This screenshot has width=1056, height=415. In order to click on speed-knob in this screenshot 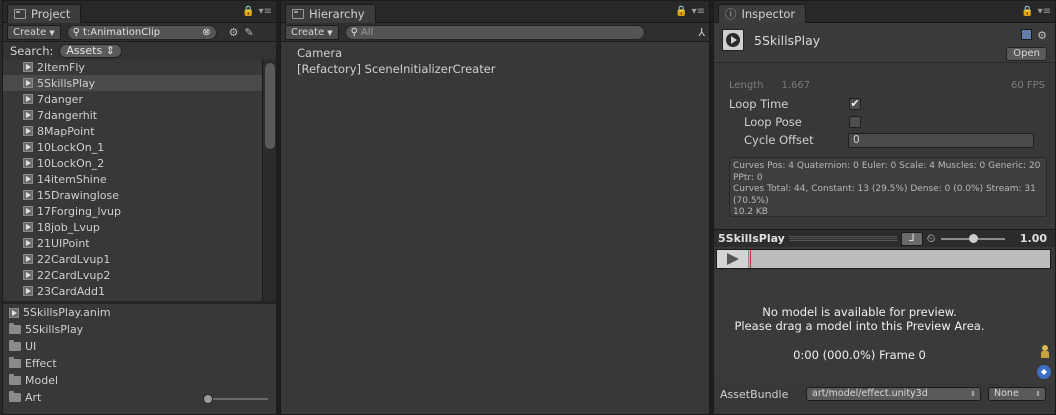, I will do `click(974, 238)`.